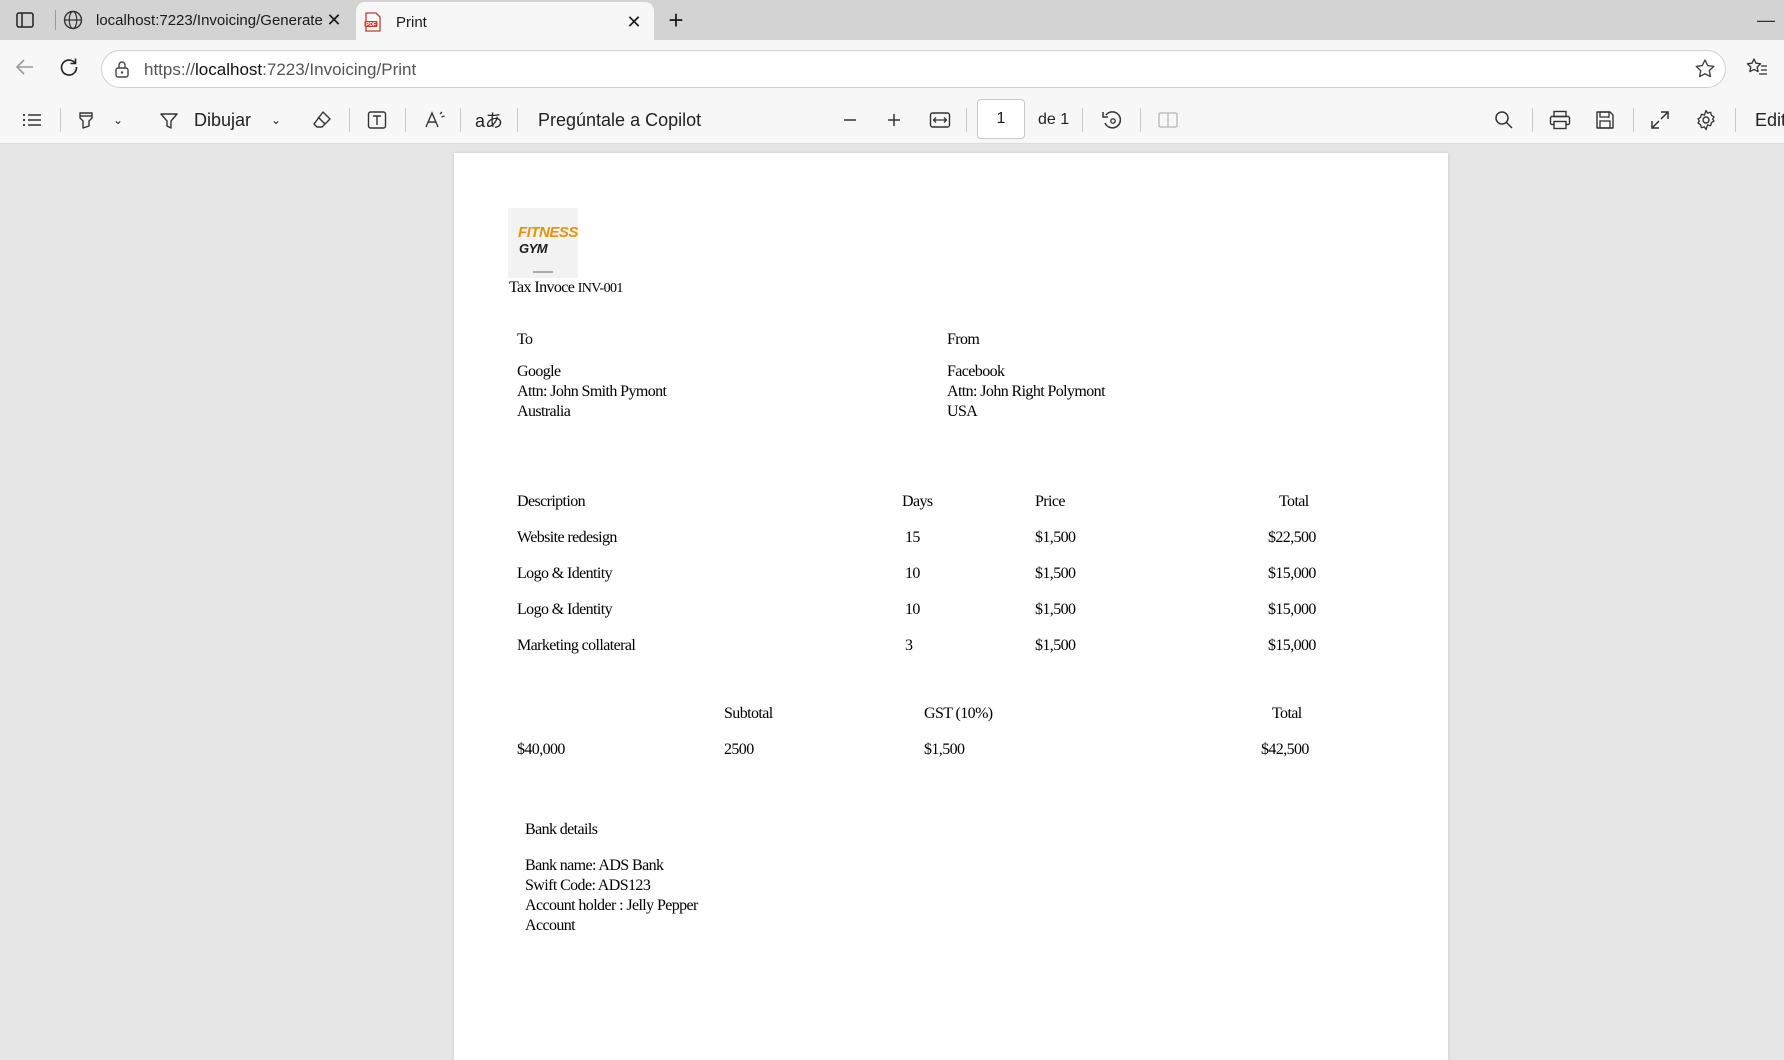 The width and height of the screenshot is (1784, 1060). I want to click on back-arrow-icon, so click(25, 67).